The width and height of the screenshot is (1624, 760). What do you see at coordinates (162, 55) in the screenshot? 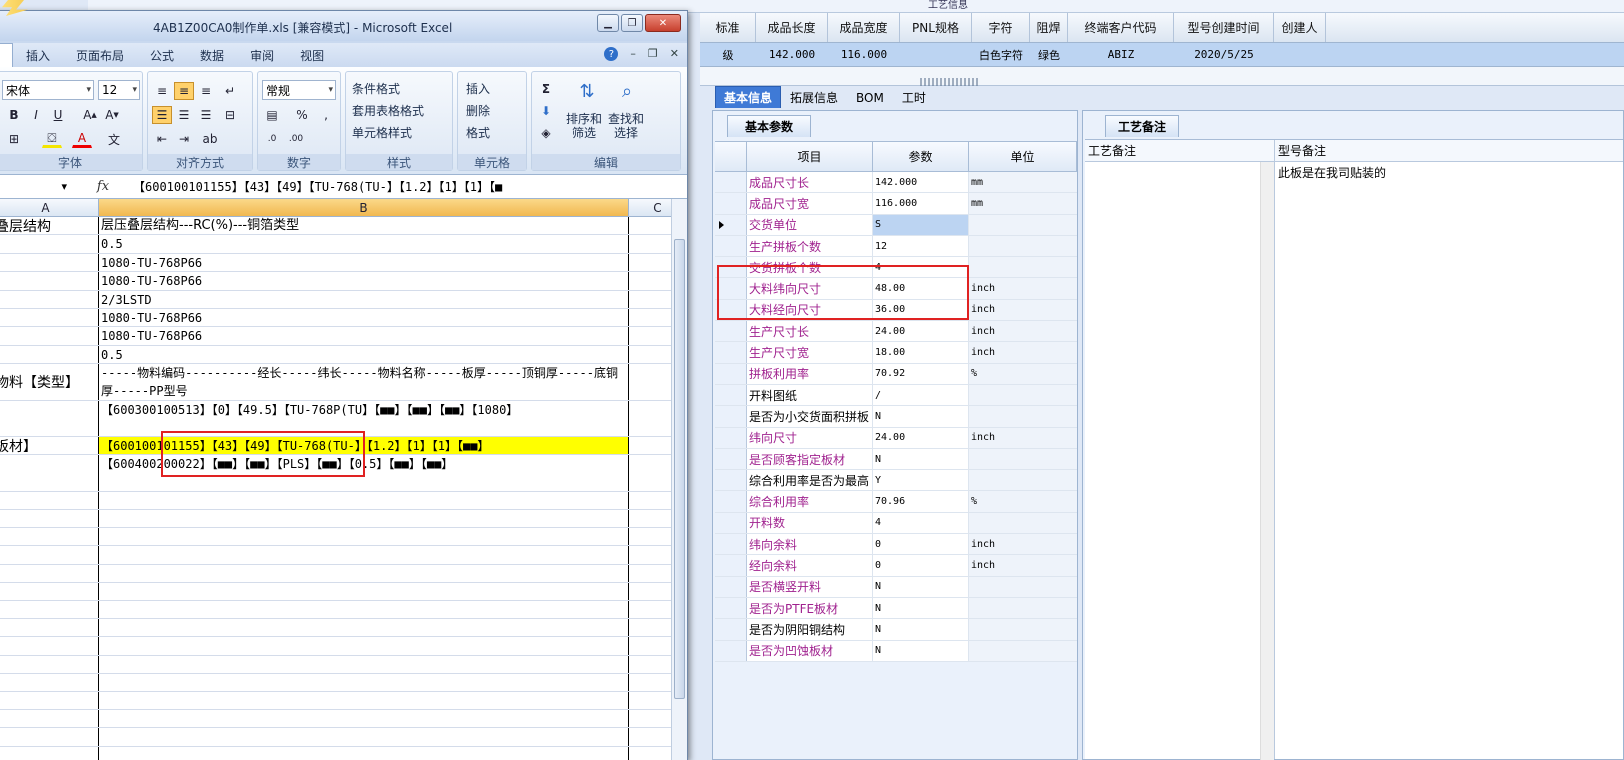
I see `tab-formulas: 公式` at bounding box center [162, 55].